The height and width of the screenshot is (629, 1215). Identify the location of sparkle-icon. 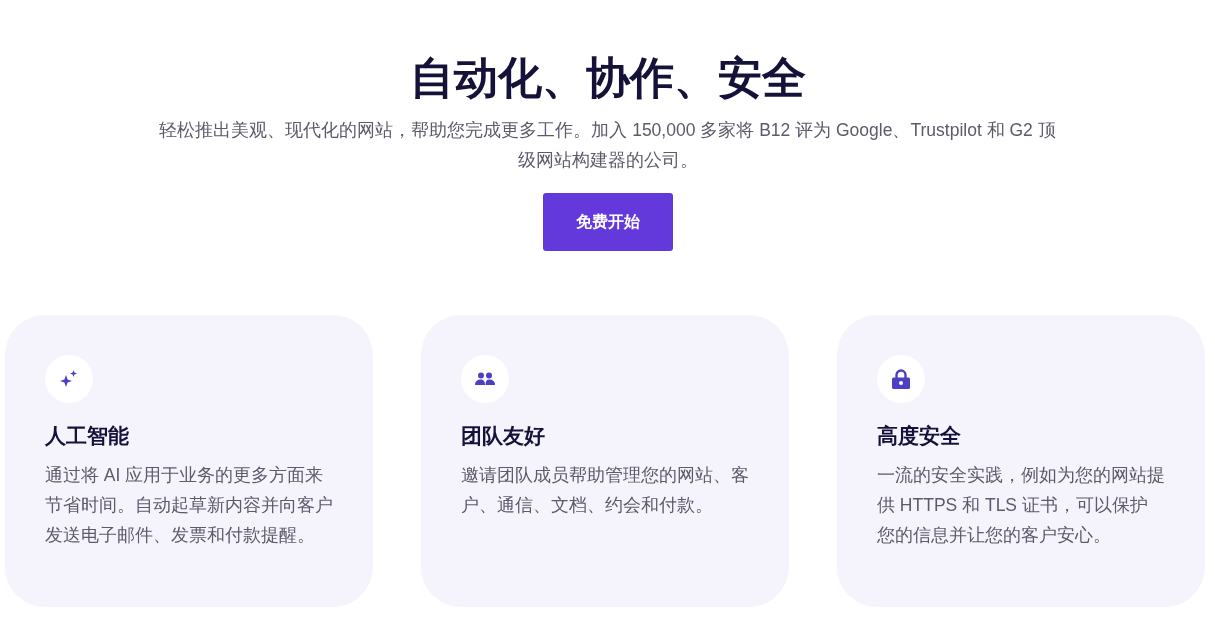
(69, 378).